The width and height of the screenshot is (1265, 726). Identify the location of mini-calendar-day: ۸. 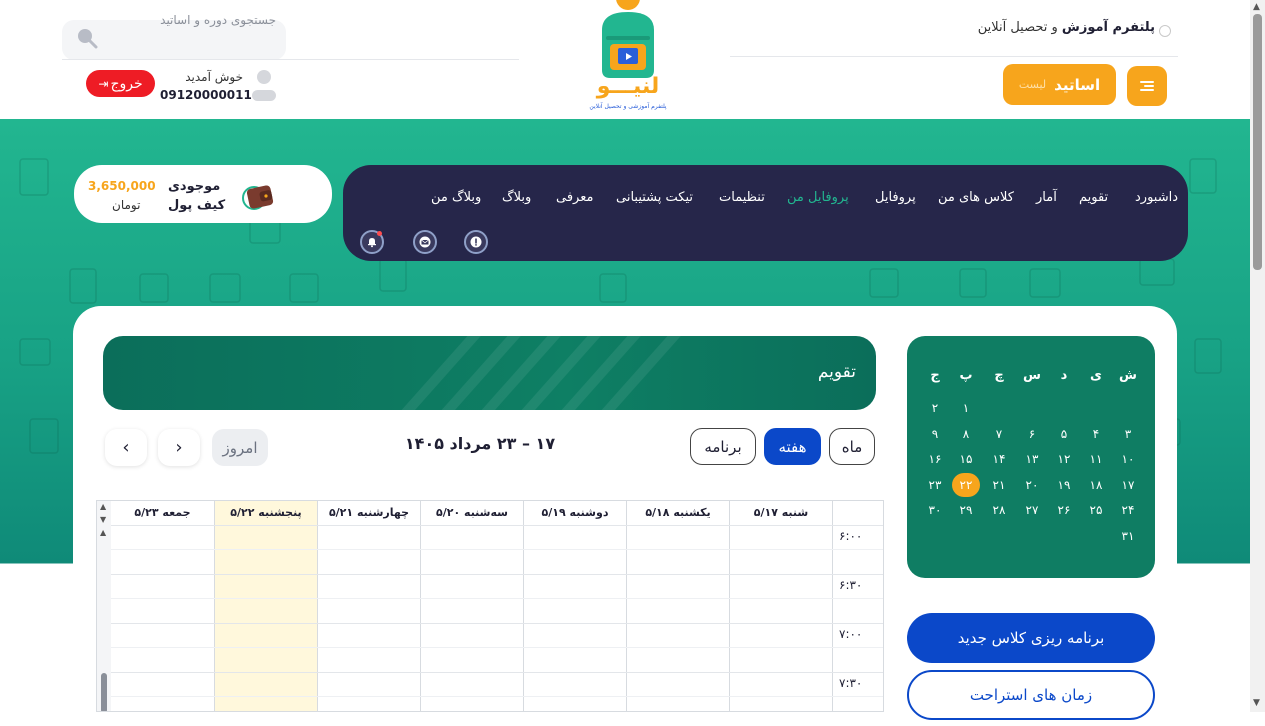
(966, 434).